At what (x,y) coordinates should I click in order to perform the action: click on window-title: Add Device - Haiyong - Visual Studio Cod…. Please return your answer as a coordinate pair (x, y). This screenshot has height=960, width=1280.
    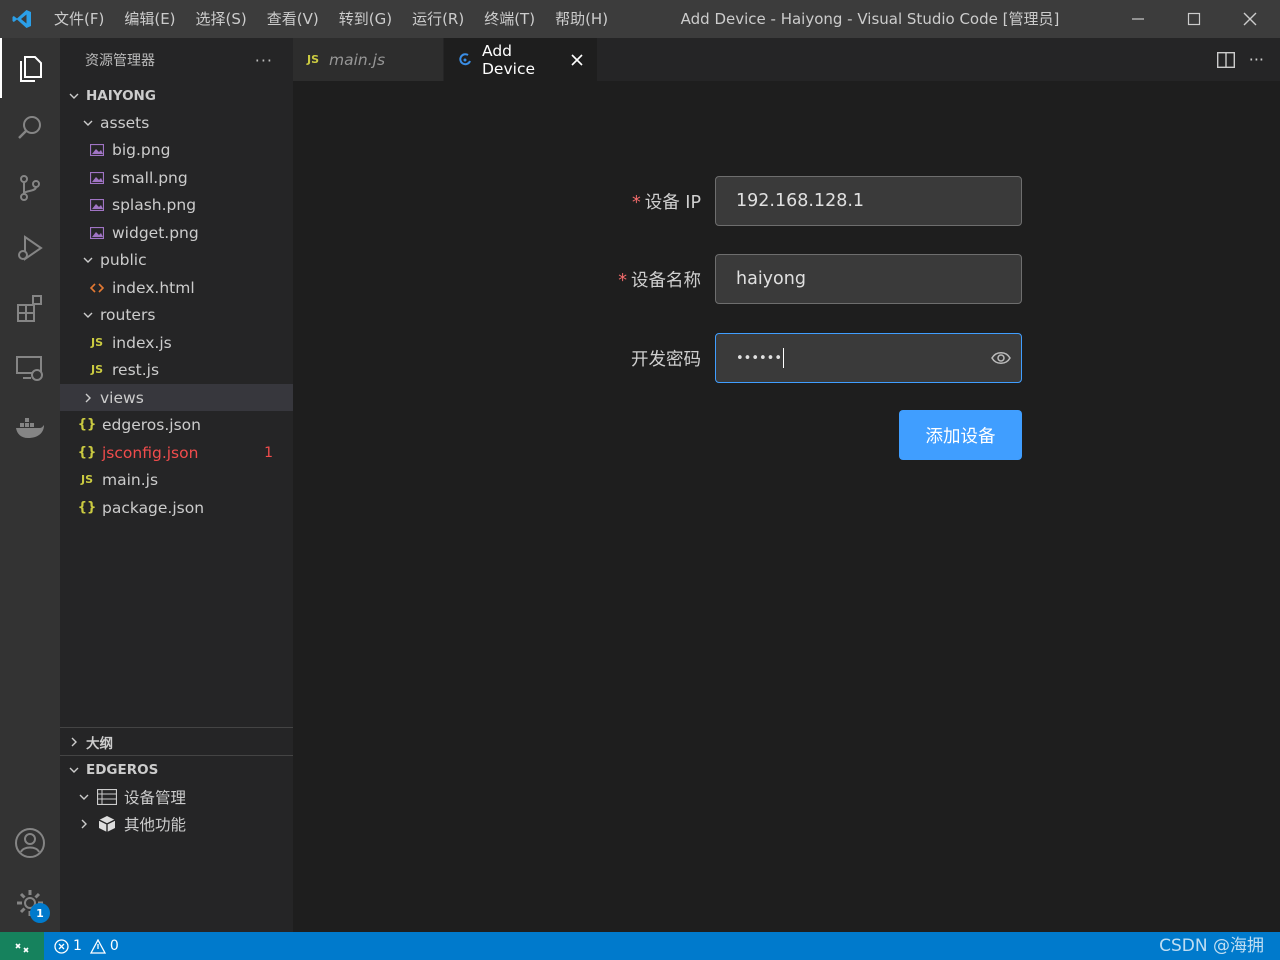
    Looking at the image, I should click on (870, 19).